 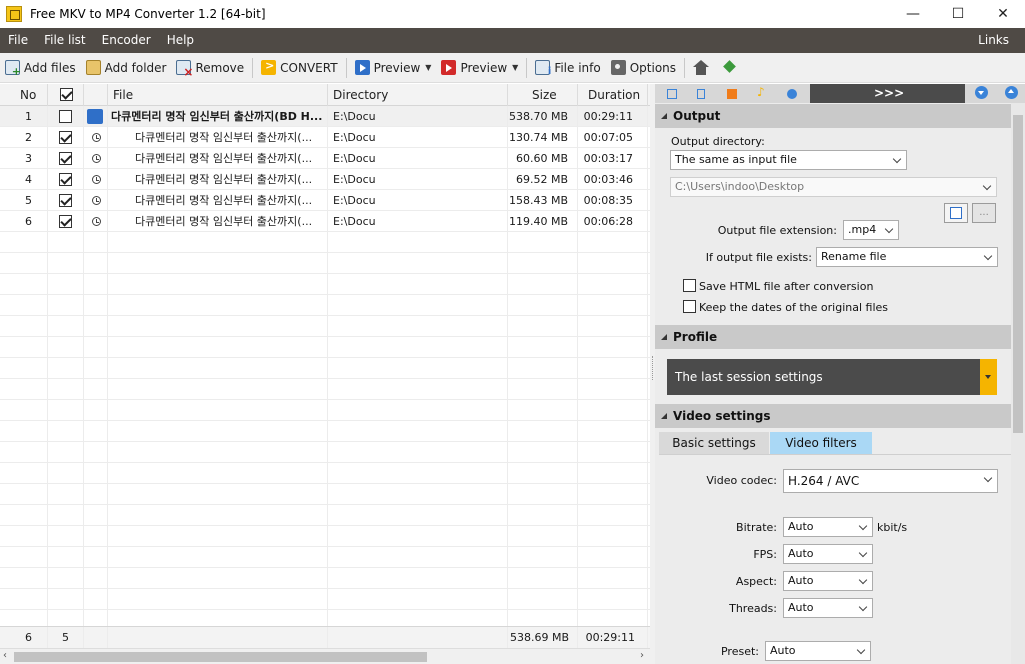 I want to click on tab-audio: ♪, so click(x=762, y=93).